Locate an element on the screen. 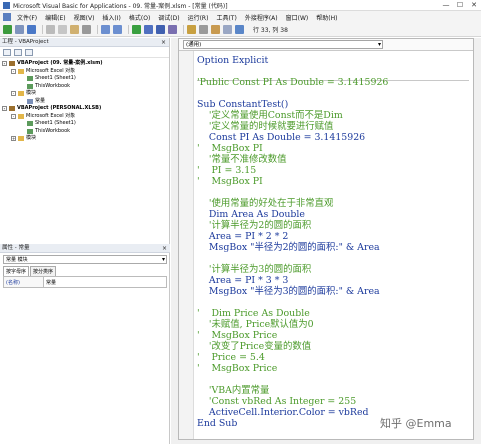 This screenshot has width=481, height=444. code-line: '使用常量的好处在于非常直观 is located at coordinates (265, 203).